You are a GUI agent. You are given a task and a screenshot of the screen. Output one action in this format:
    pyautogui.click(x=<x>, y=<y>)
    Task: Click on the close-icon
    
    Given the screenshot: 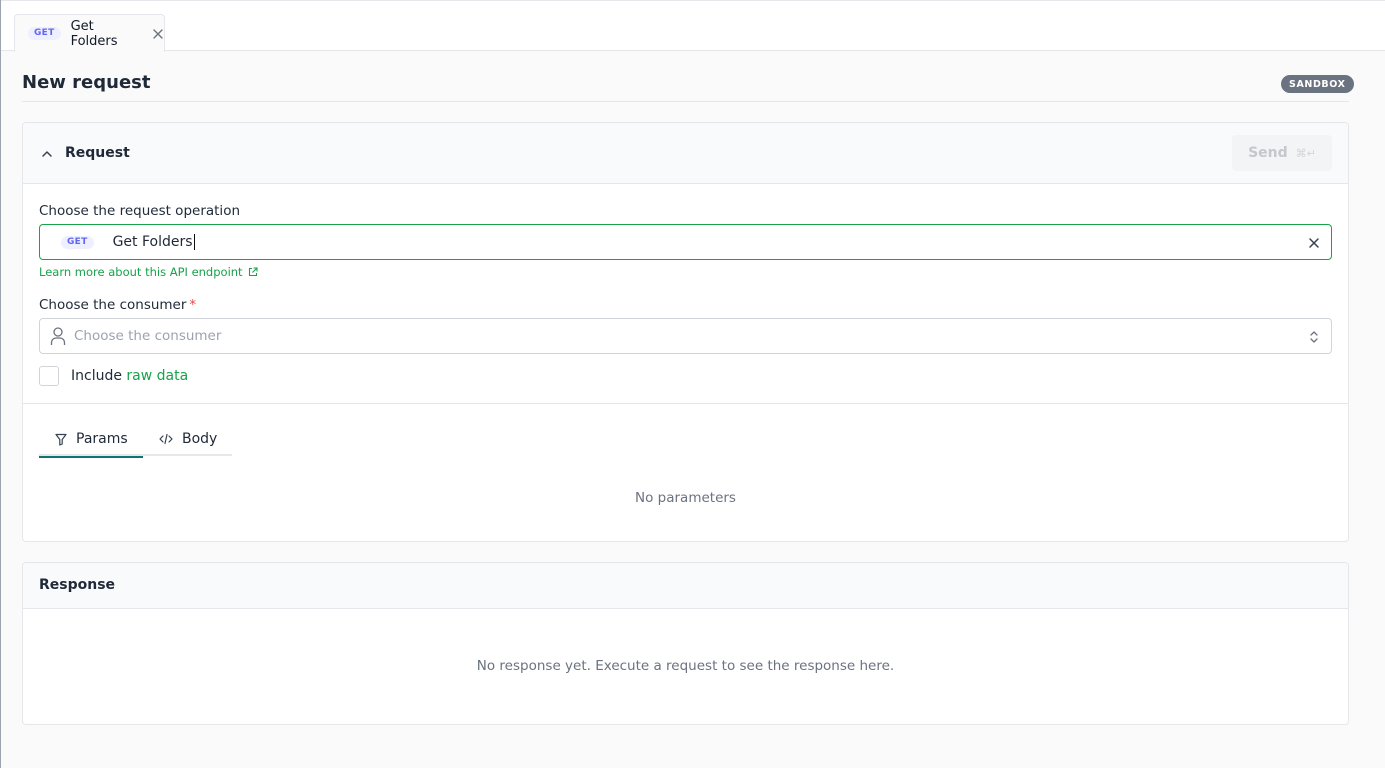 What is the action you would take?
    pyautogui.click(x=158, y=34)
    